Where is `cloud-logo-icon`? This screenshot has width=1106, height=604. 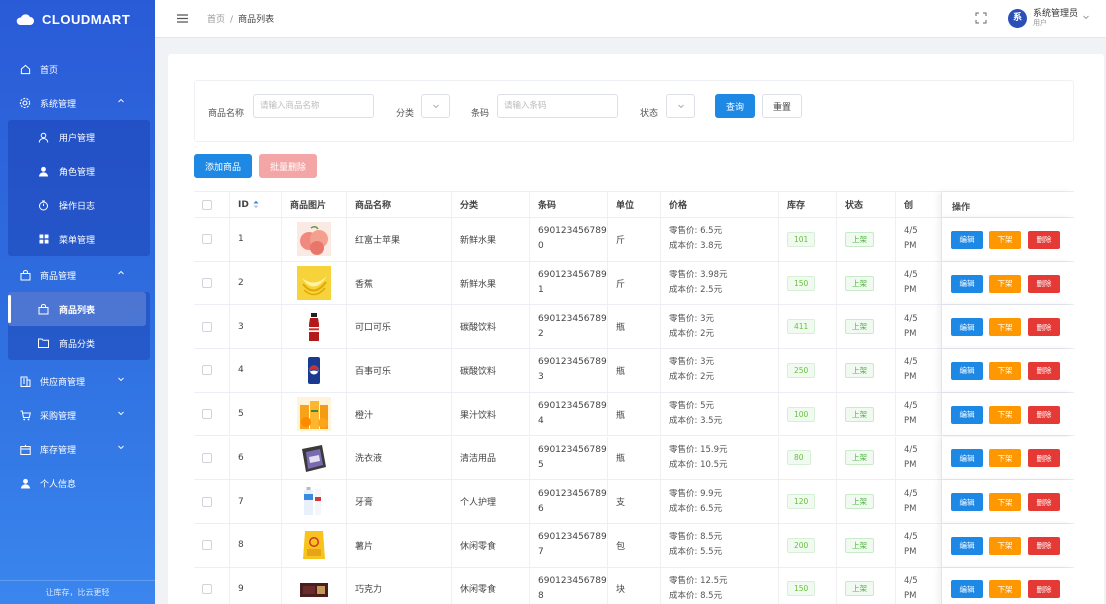 cloud-logo-icon is located at coordinates (25, 19).